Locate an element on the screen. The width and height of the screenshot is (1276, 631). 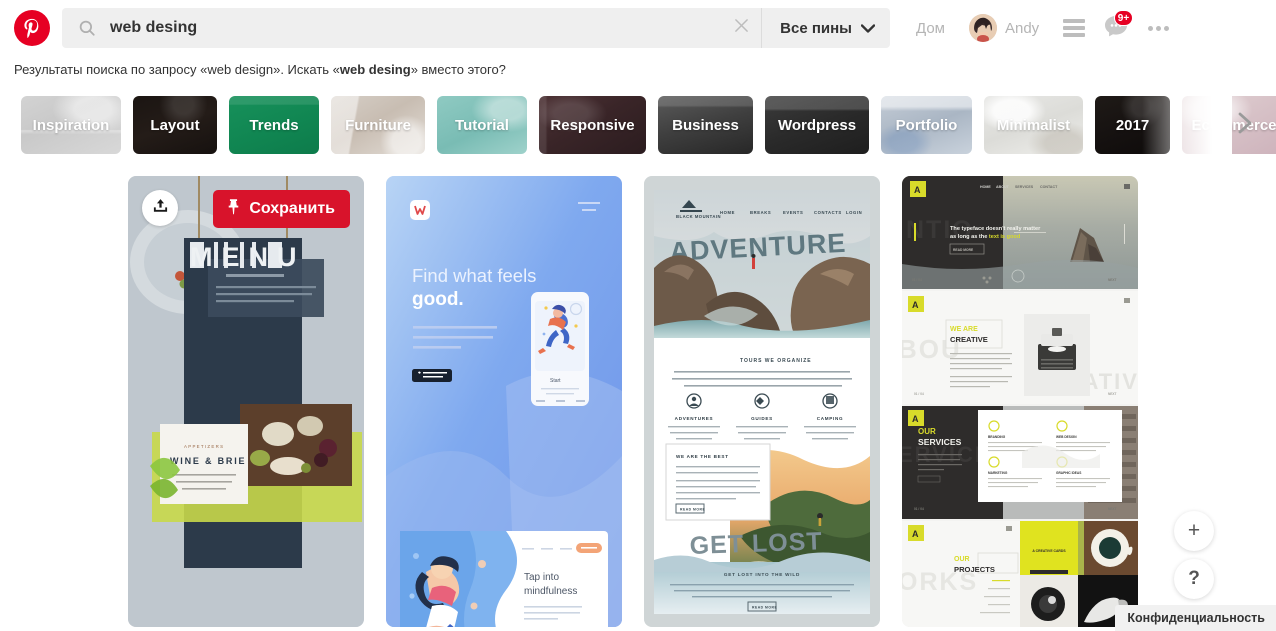
svg-text: WE ARE THE BEST is located at coordinates (702, 456).